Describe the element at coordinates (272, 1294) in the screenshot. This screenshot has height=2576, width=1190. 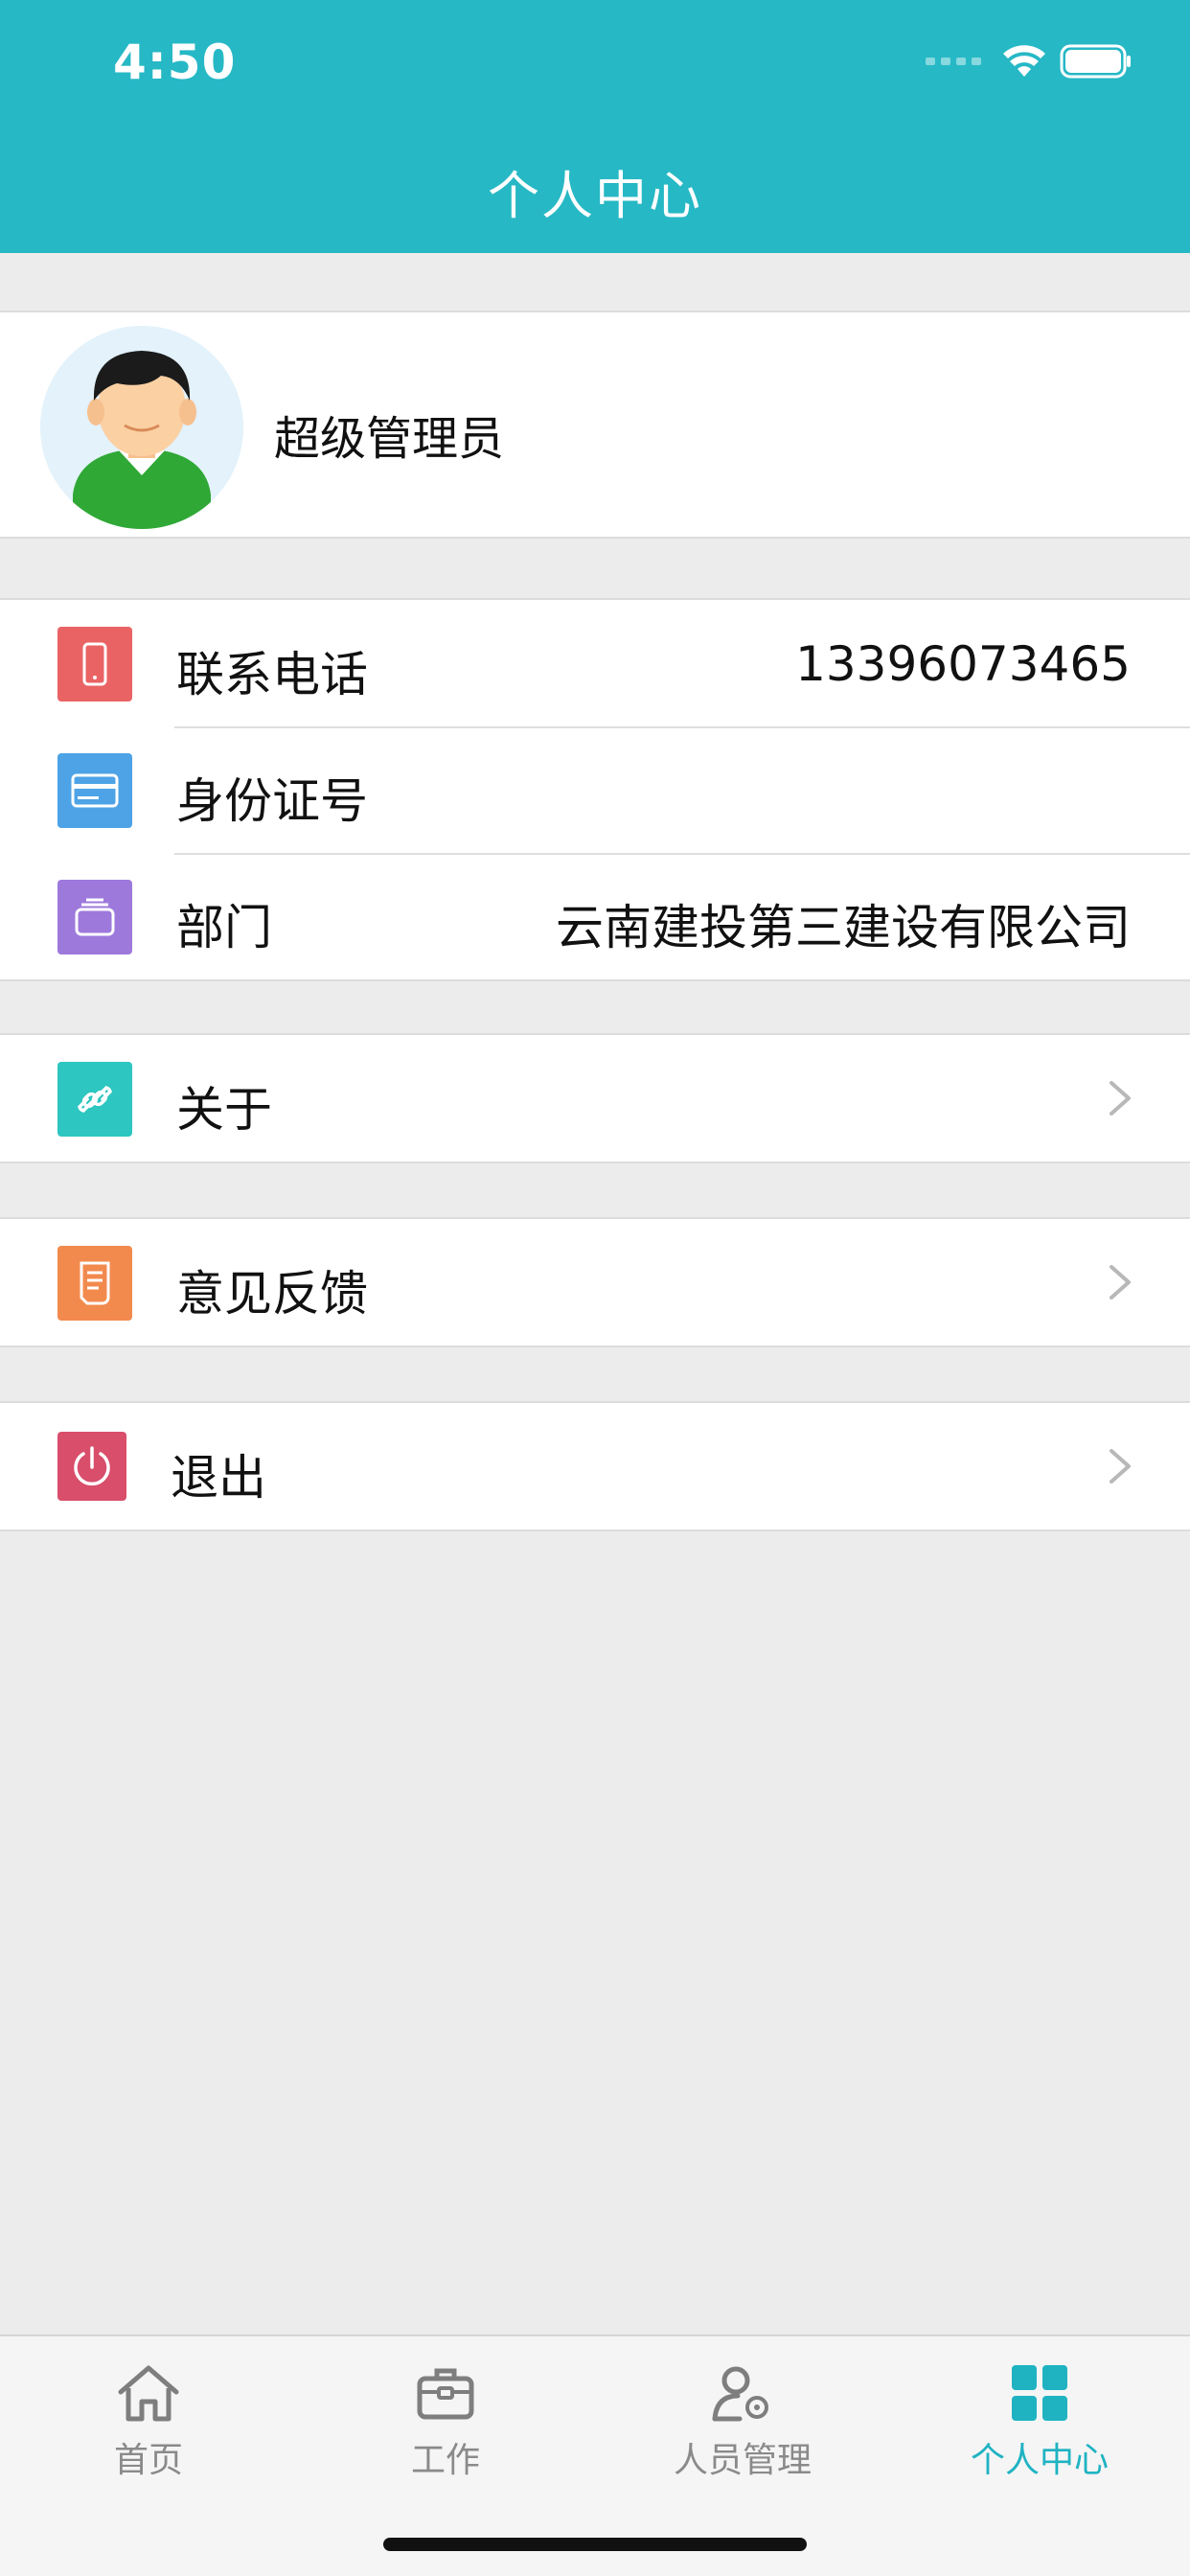
I see `feedback-label: 意见反馈` at that location.